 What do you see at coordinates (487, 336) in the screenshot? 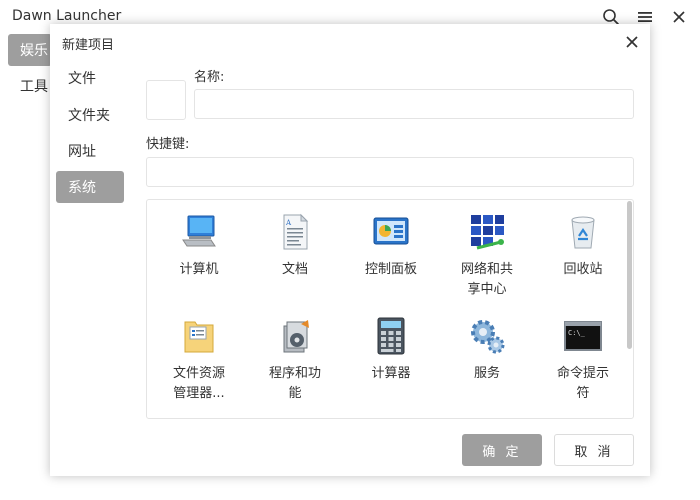
I see `services-icon` at bounding box center [487, 336].